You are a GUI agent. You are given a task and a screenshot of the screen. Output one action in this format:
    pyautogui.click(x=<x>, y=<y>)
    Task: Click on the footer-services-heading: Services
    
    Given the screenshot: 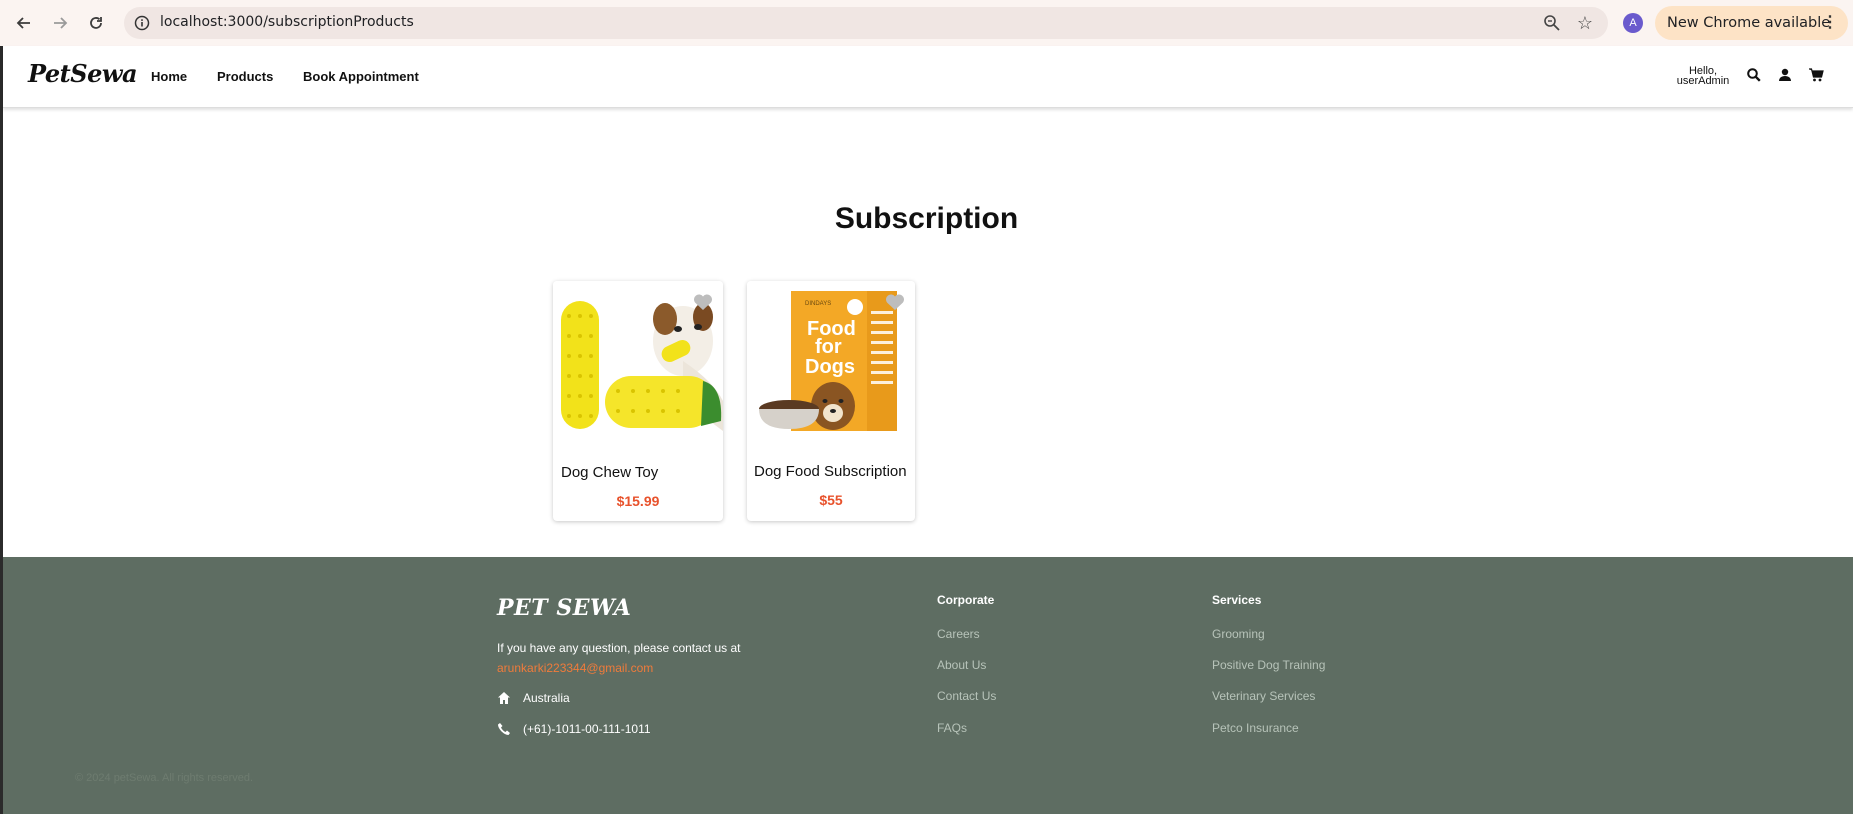 What is the action you would take?
    pyautogui.click(x=1237, y=600)
    